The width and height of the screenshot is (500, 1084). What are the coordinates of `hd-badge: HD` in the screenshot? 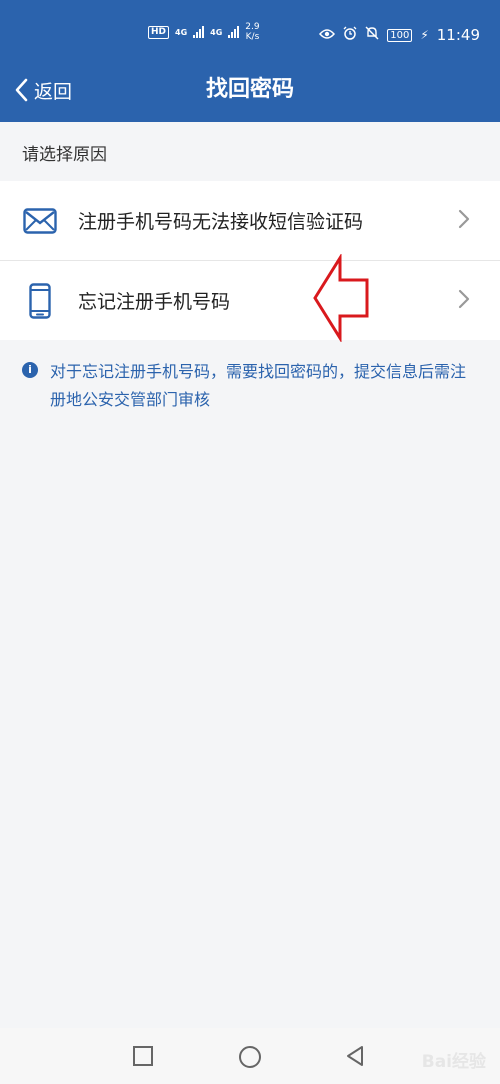 It's located at (159, 32).